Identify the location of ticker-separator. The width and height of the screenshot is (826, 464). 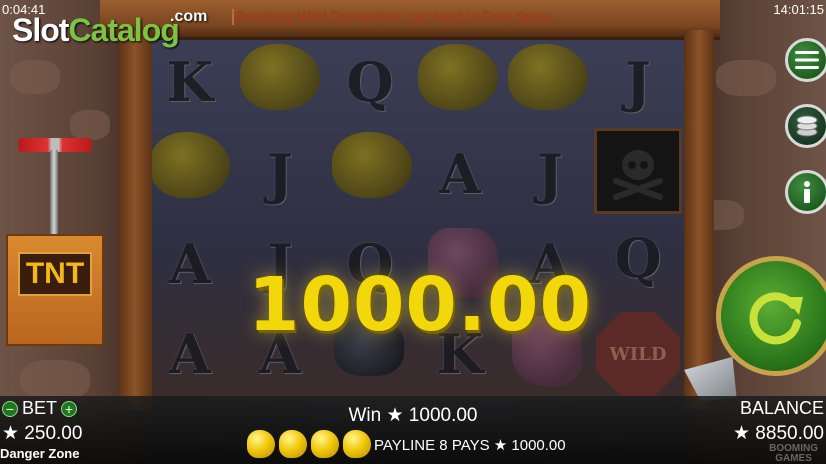
(233, 17).